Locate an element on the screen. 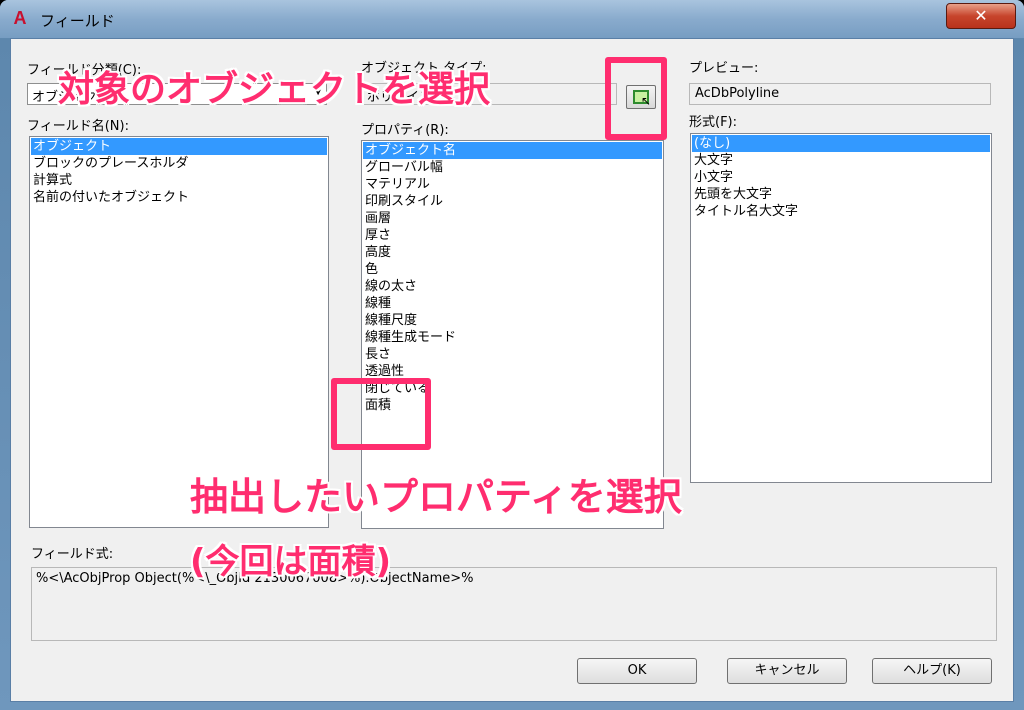  property-item: 線の太さ is located at coordinates (512, 286).